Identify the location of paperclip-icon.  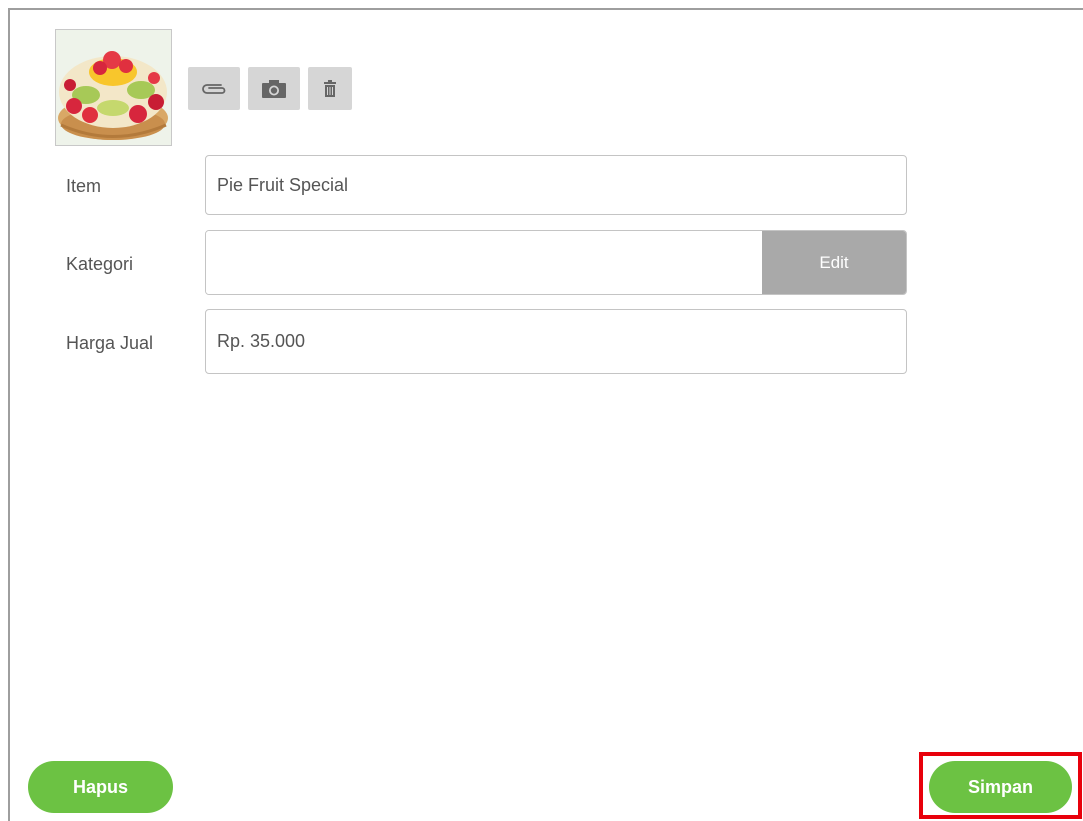
(214, 88).